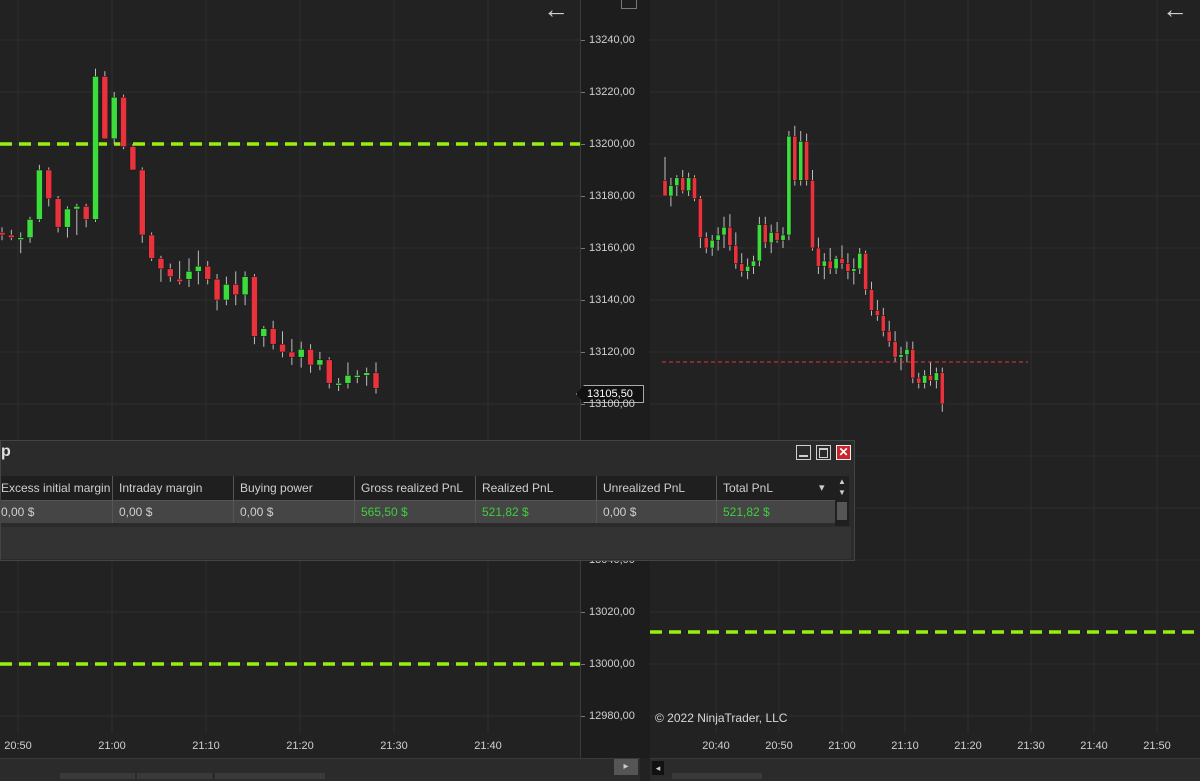 The width and height of the screenshot is (1200, 781). Describe the element at coordinates (612, 144) in the screenshot. I see `price-axis-label: 13200,00` at that location.